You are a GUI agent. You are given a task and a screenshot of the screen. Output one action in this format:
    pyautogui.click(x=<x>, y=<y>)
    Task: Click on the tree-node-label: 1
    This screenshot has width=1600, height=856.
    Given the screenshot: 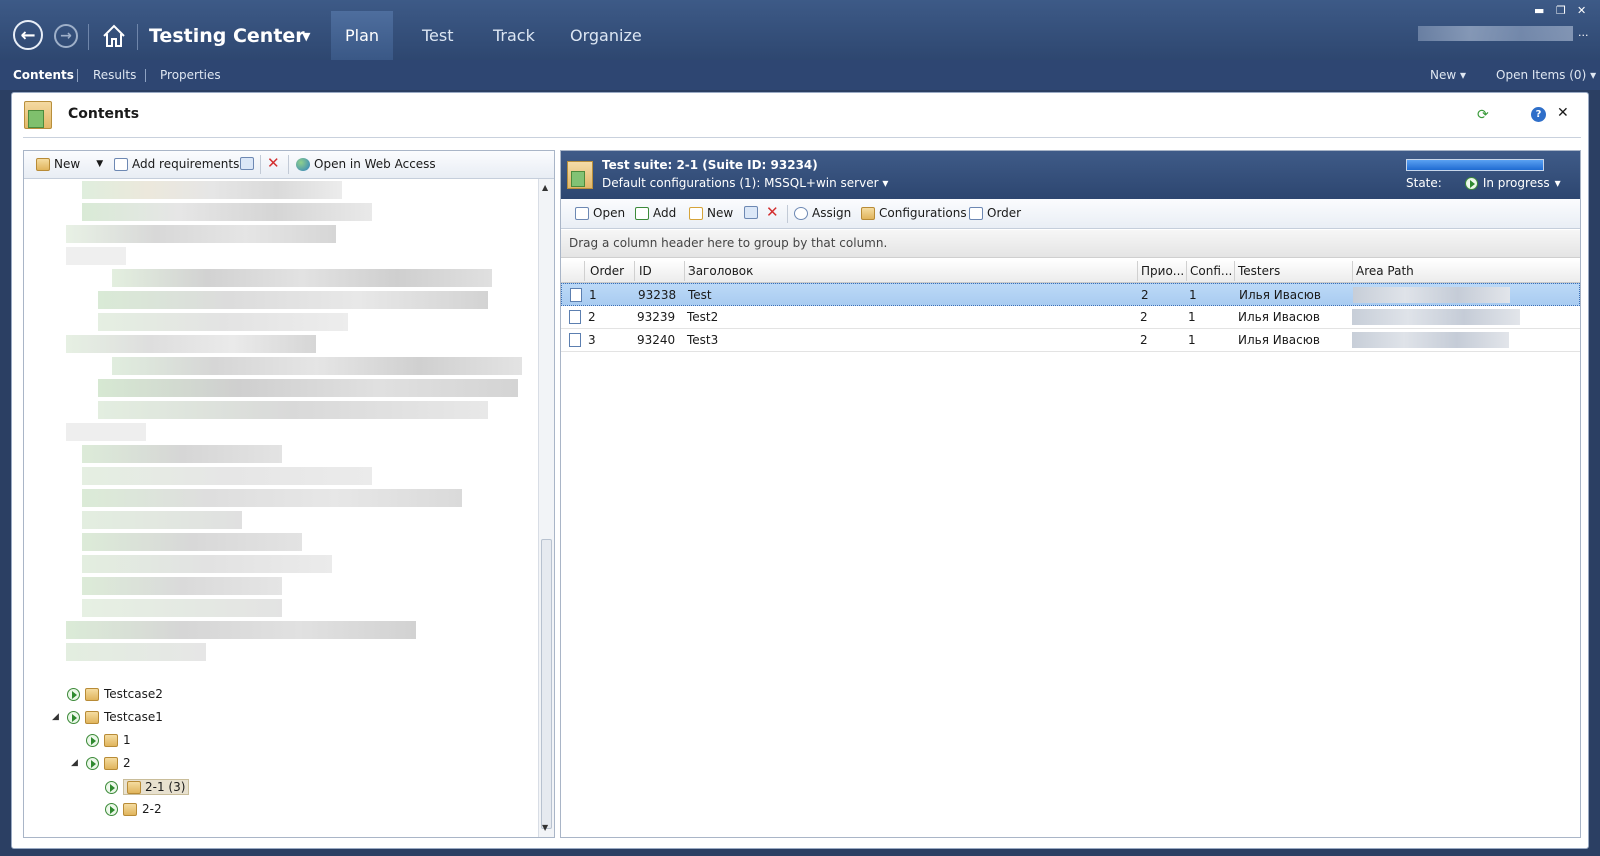 What is the action you would take?
    pyautogui.click(x=127, y=740)
    